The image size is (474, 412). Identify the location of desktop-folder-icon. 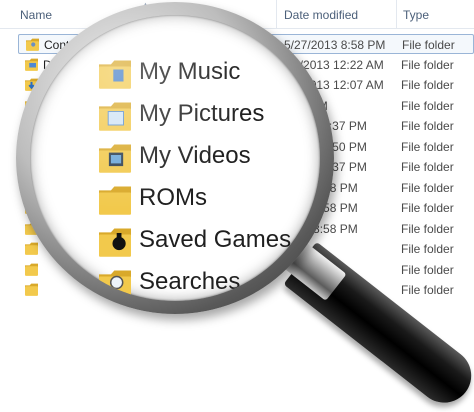
(31, 64).